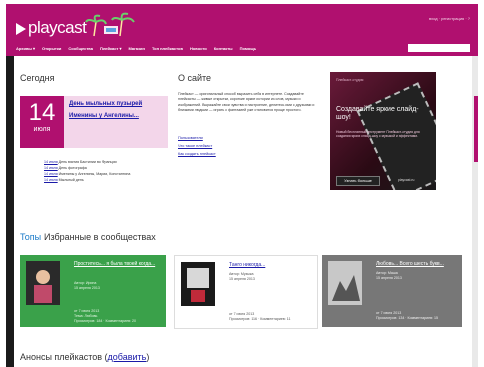  I want to click on announce-close: ), so click(148, 357).